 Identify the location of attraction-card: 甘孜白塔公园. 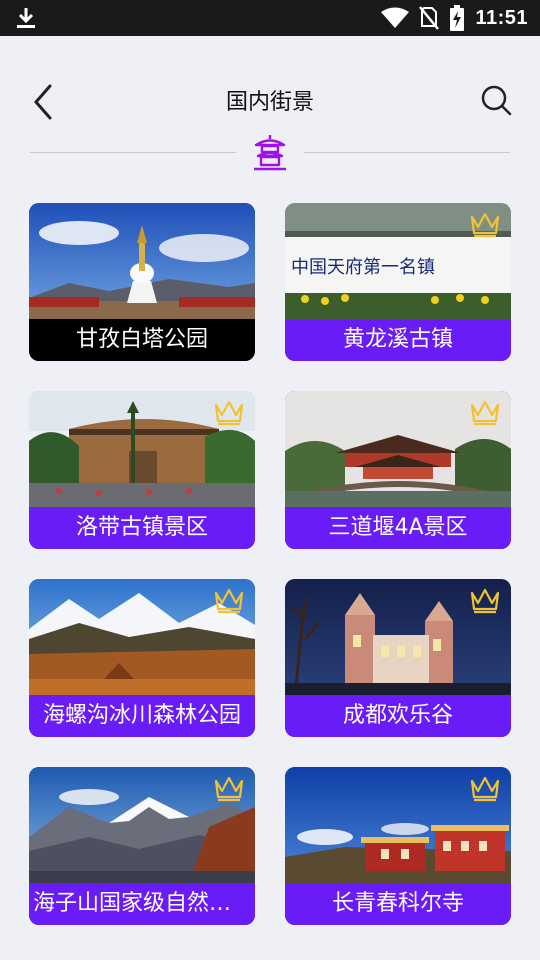
(142, 282).